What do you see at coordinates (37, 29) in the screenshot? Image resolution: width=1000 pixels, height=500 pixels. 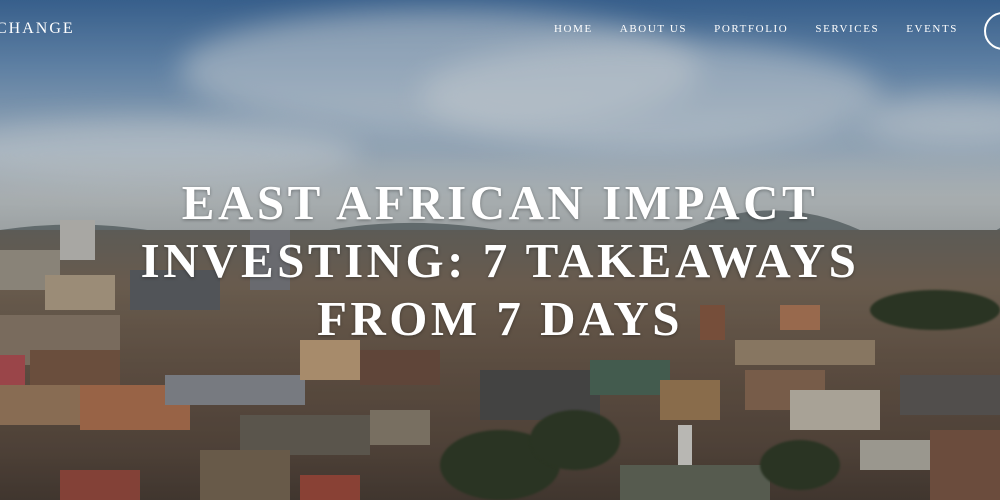 I see `site-logo: CHANGE` at bounding box center [37, 29].